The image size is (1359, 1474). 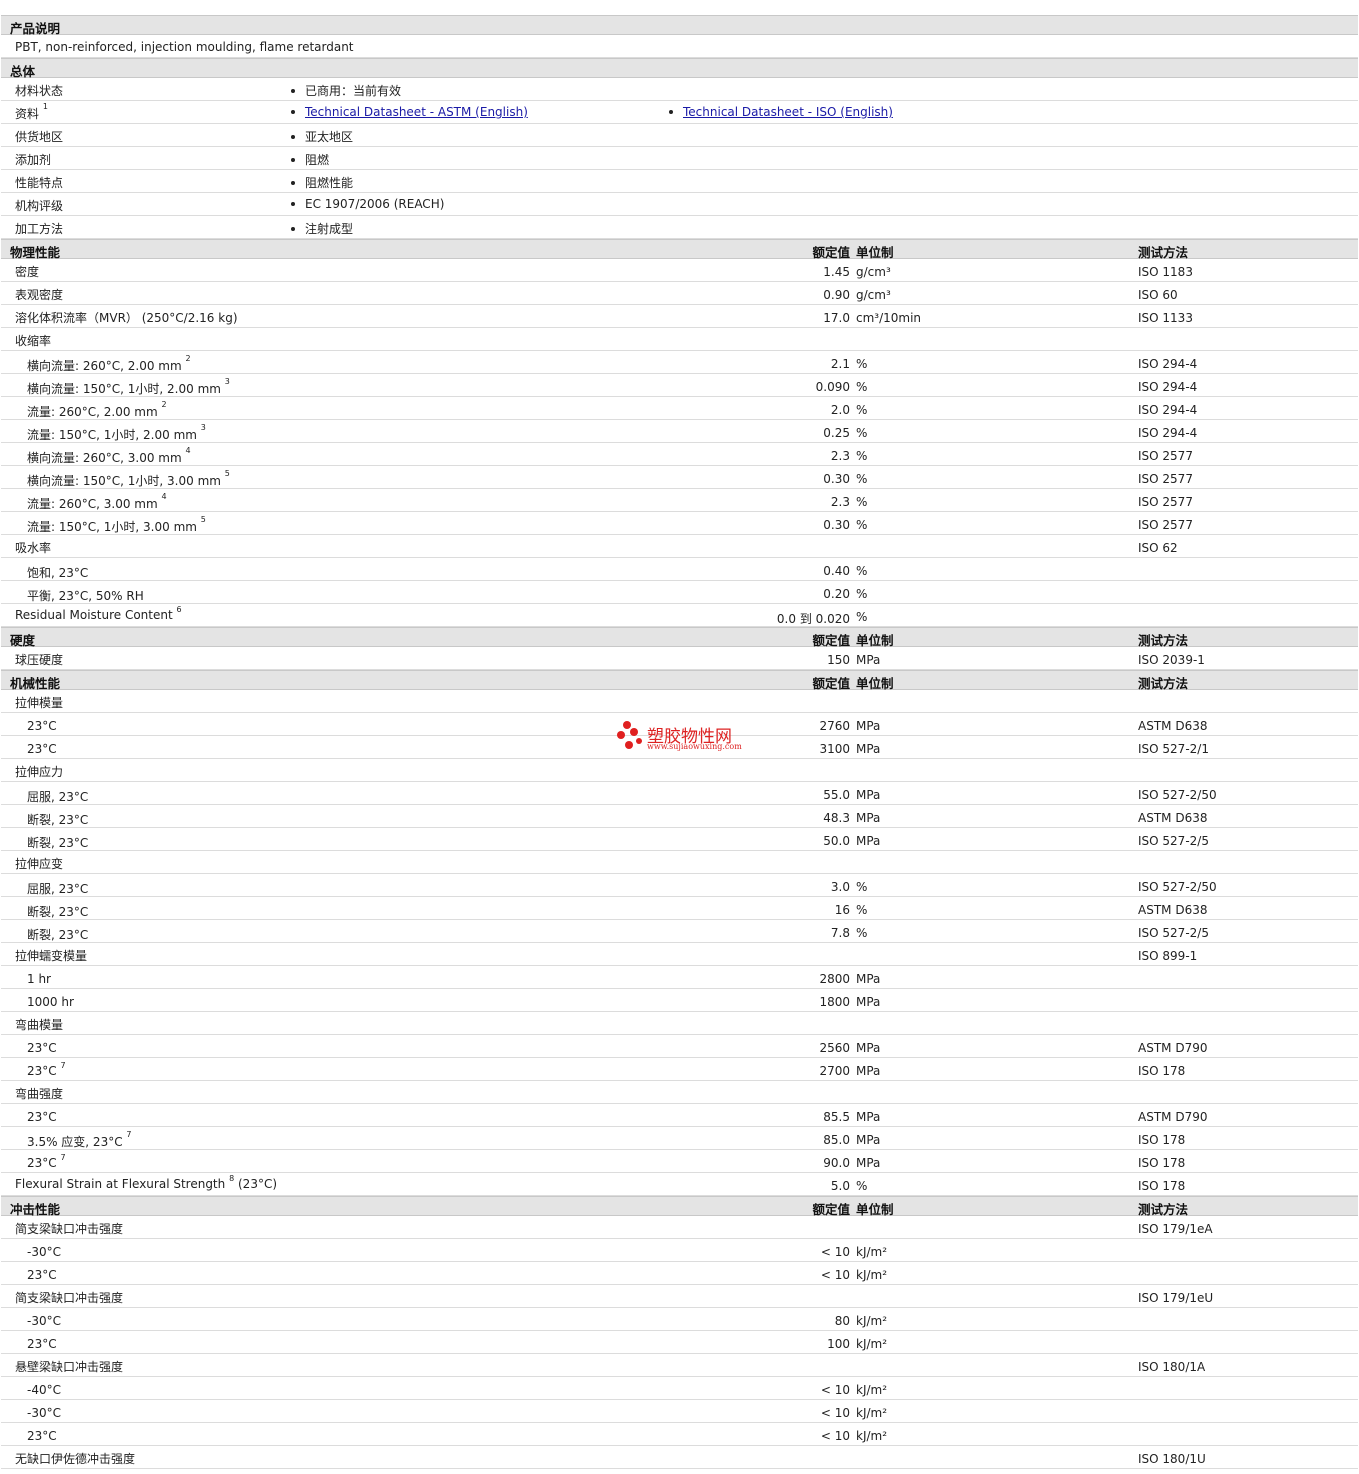 What do you see at coordinates (112, 527) in the screenshot?
I see `property-label-text: 流量: 150°C, 1小时, 3.00 mm` at bounding box center [112, 527].